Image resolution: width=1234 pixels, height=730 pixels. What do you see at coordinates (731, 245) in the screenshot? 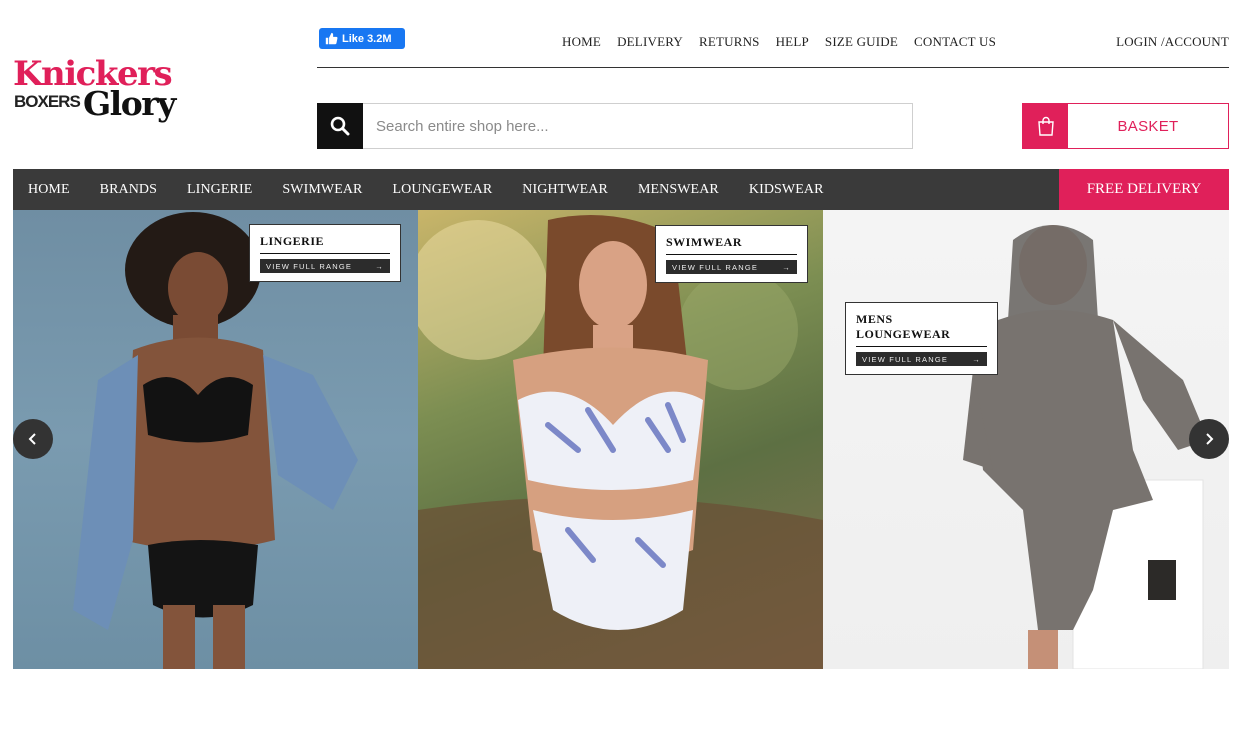
I see `category-title: SWIMWEAR` at bounding box center [731, 245].